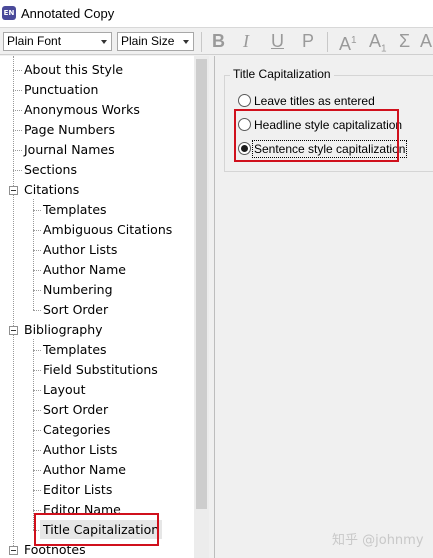 The image size is (433, 558). I want to click on tree-scrollbar, so click(201, 307).